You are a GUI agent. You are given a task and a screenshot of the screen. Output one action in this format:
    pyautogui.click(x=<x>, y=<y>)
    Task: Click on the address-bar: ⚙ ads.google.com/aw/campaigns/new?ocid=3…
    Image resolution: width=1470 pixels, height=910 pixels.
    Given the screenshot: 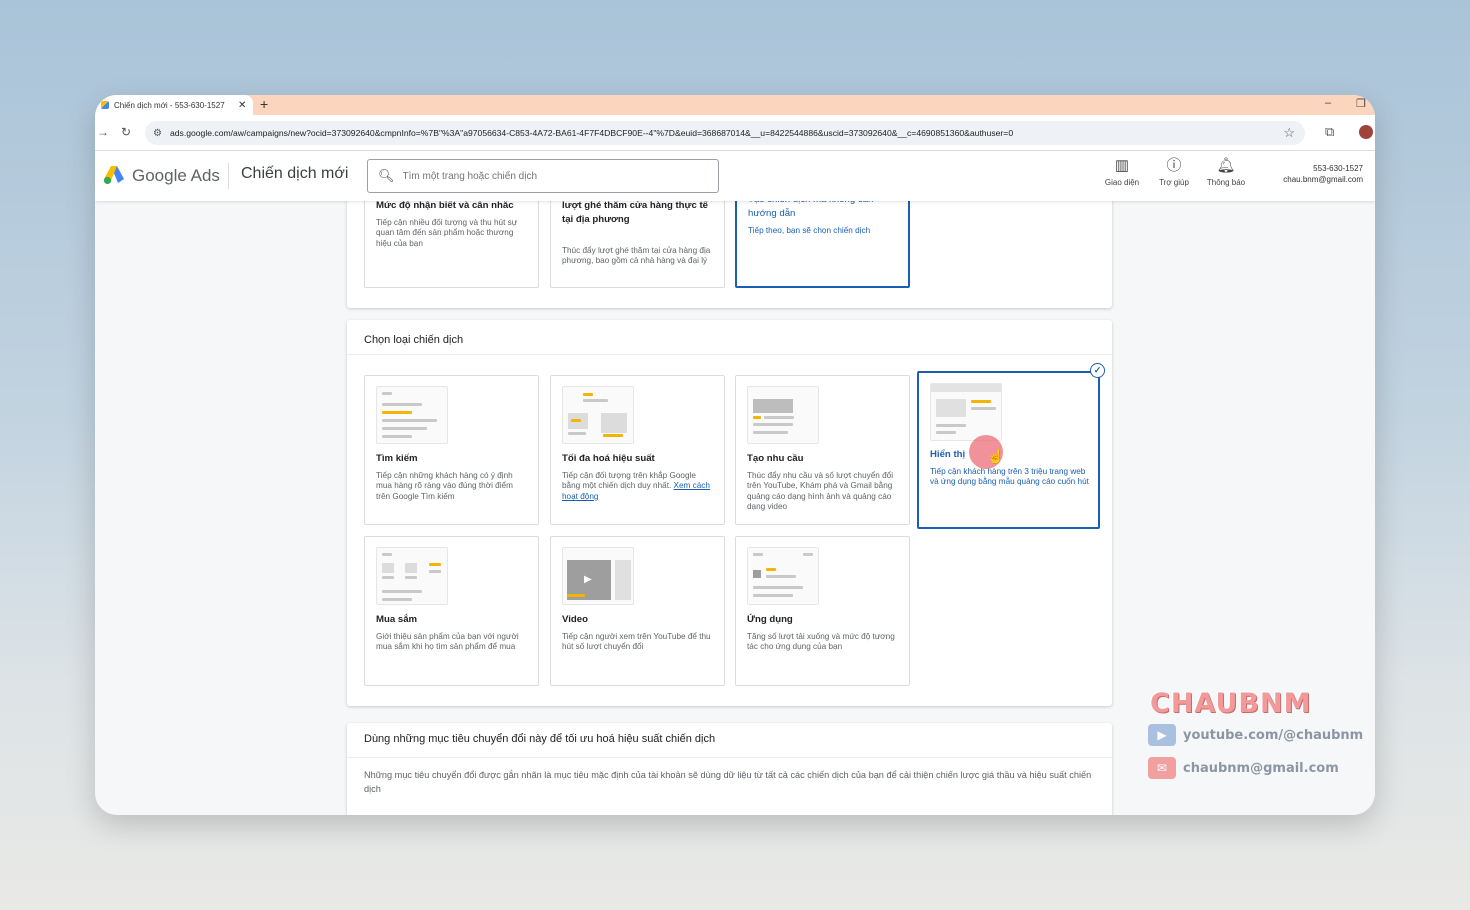 What is the action you would take?
    pyautogui.click(x=725, y=133)
    